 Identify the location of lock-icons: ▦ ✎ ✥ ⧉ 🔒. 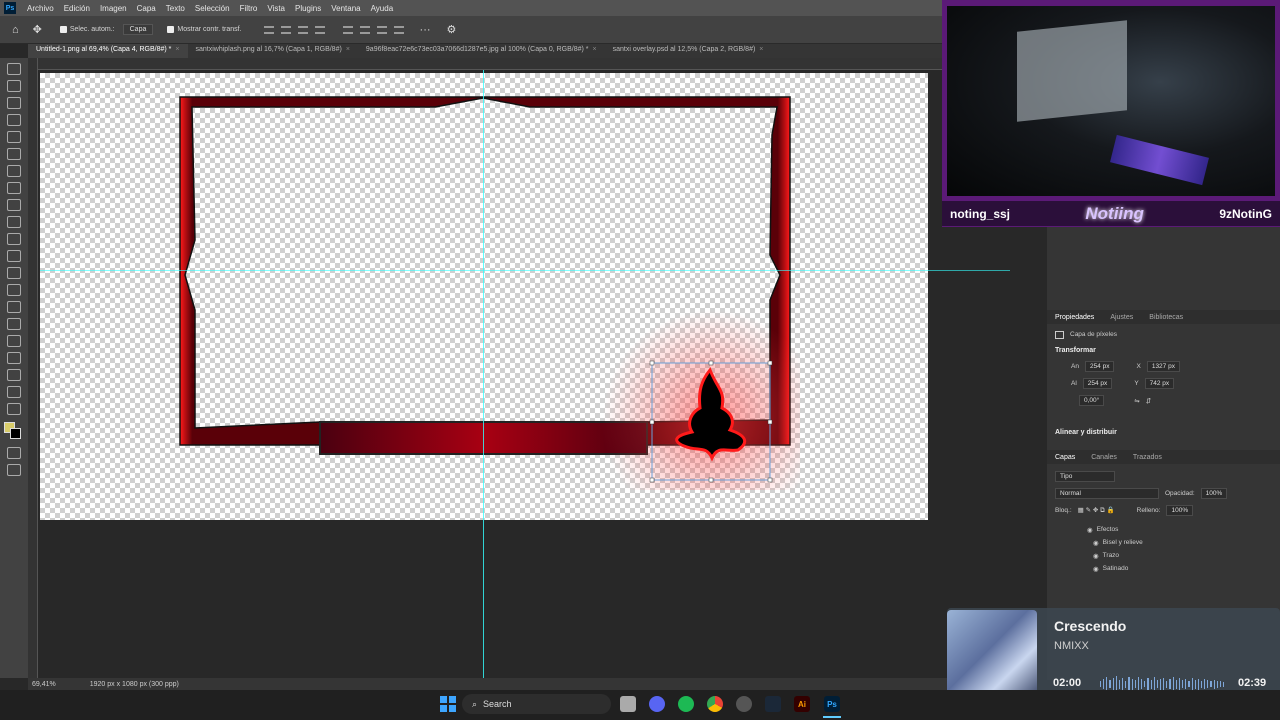
(1096, 510).